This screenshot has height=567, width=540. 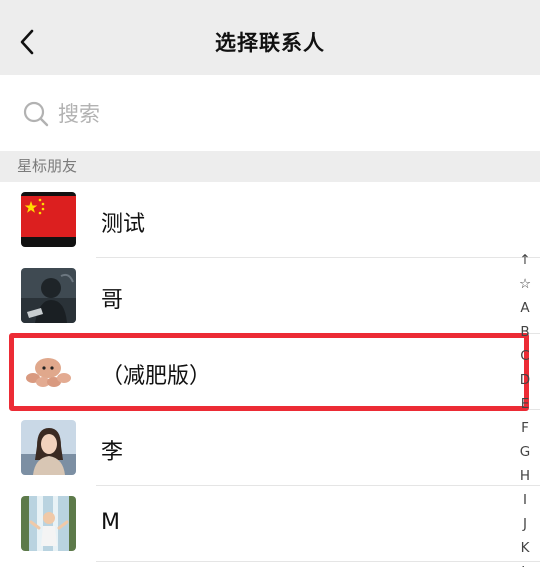 What do you see at coordinates (112, 452) in the screenshot?
I see `contact-name: 李` at bounding box center [112, 452].